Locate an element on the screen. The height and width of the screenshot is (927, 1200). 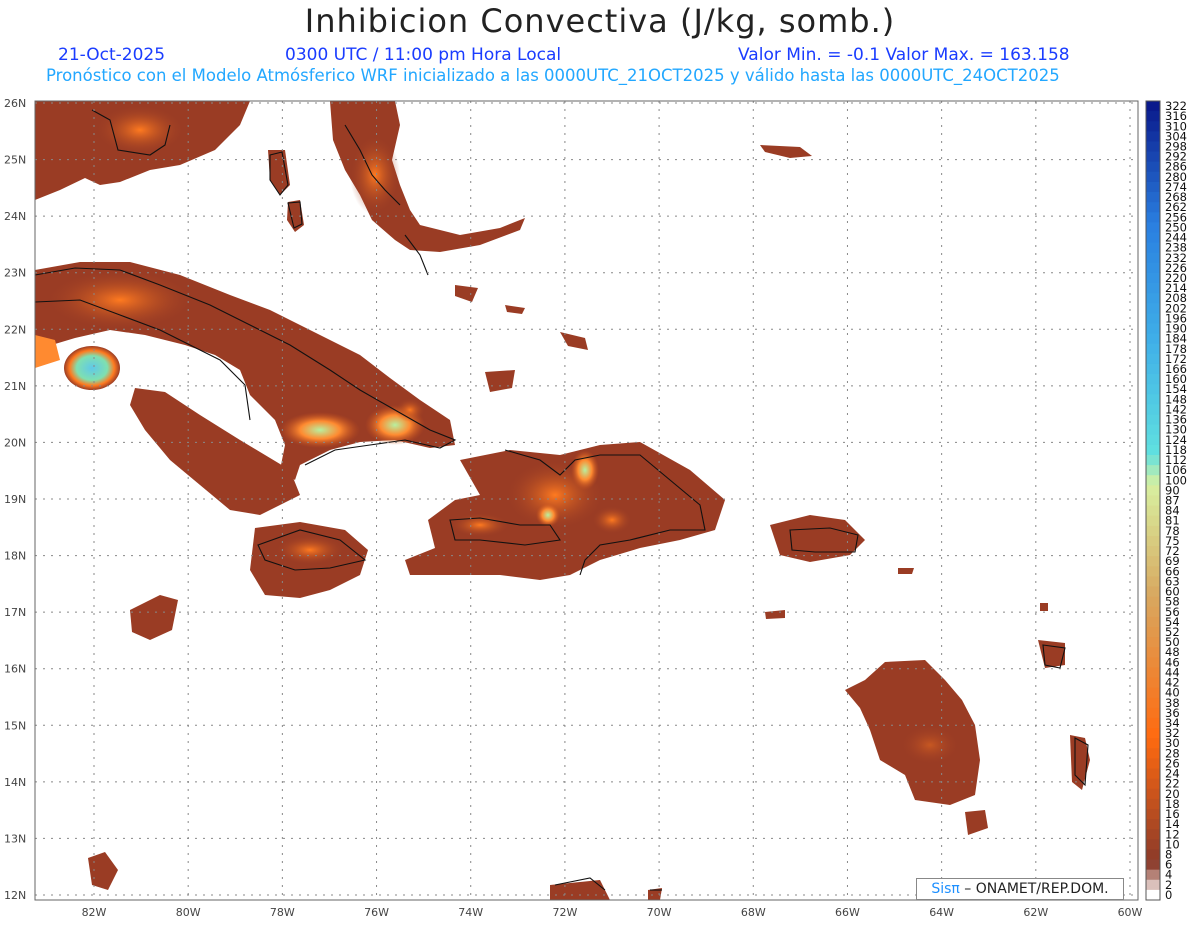
lat-tick-label: 20N is located at coordinates (15, 442).